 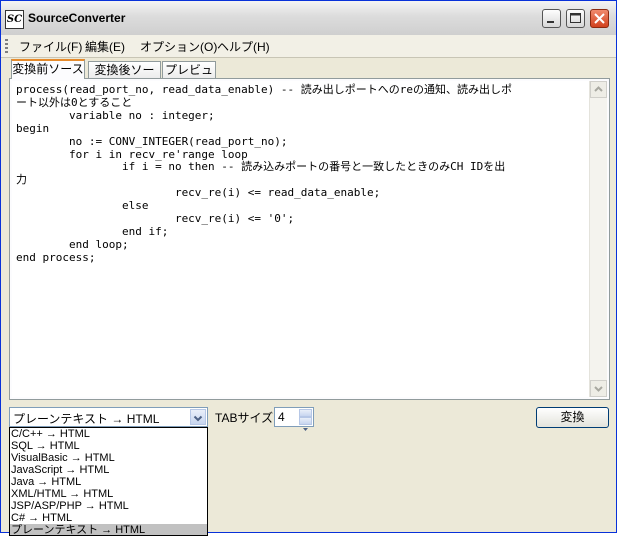 What do you see at coordinates (108, 434) in the screenshot?
I see `dropdown-option: C/C++ → HTML` at bounding box center [108, 434].